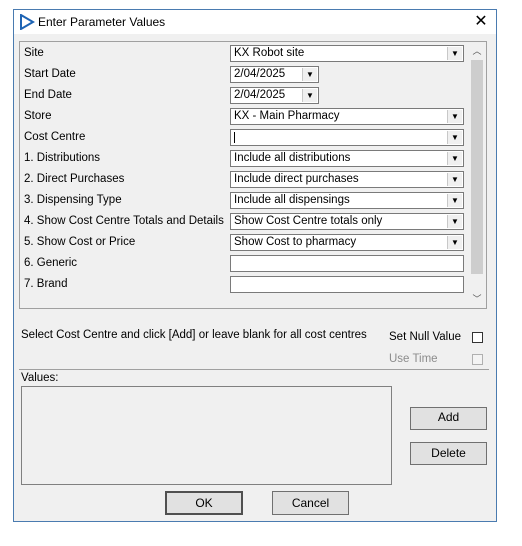 This screenshot has width=522, height=546. I want to click on chevron-up-icon: ︿, so click(477, 51).